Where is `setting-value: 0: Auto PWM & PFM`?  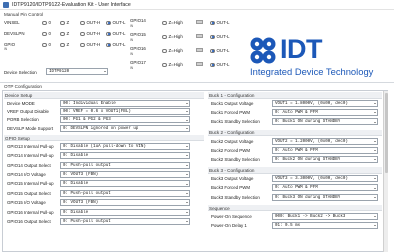
setting-value: 0: Auto PWM & PFM is located at coordinates (296, 113).